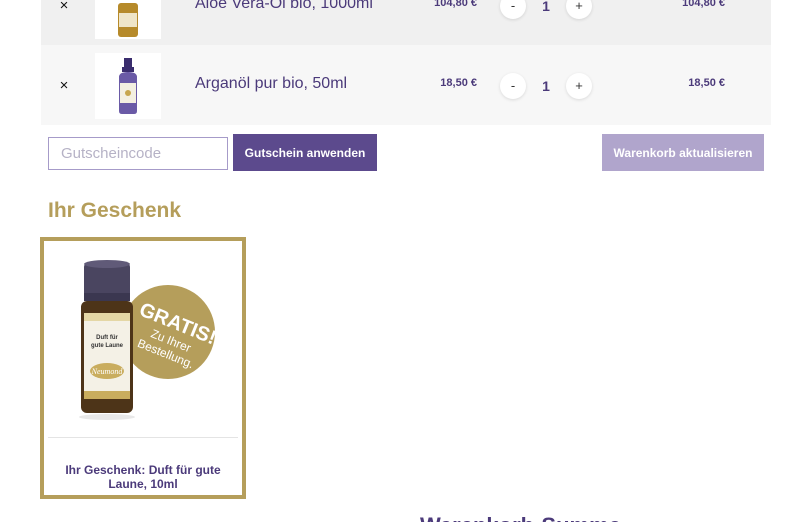 The height and width of the screenshot is (522, 800). I want to click on bottle-brand-logo: Neumond, so click(107, 371).